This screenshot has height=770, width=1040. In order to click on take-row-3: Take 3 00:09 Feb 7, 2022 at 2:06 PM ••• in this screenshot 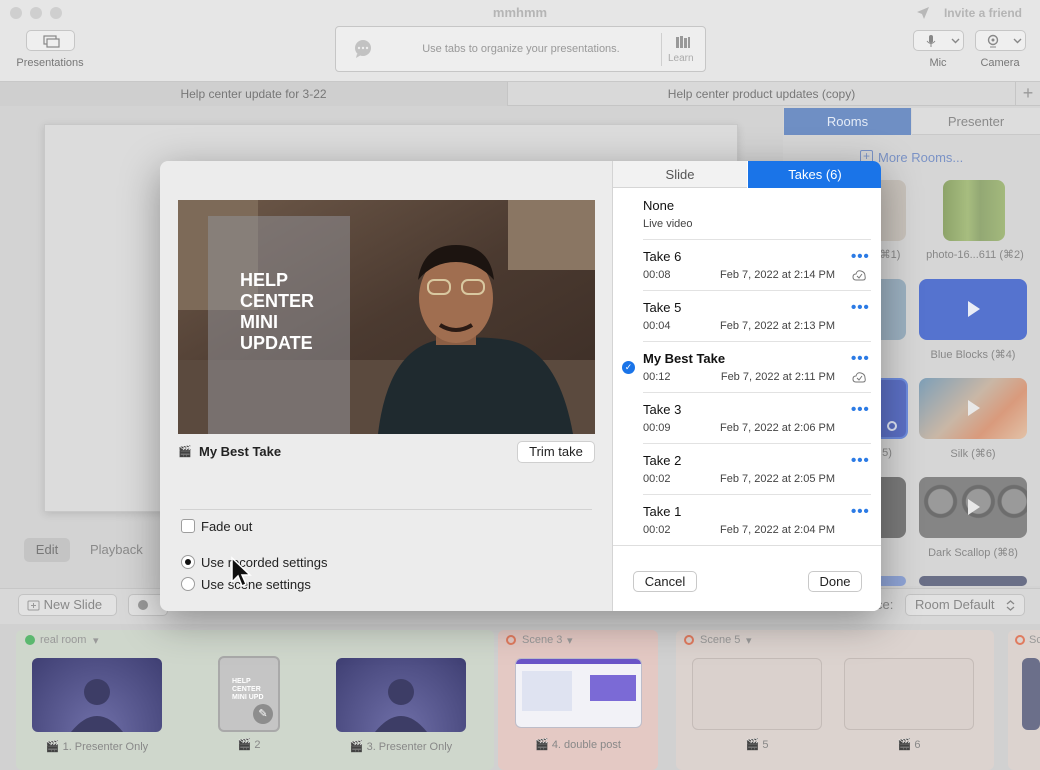, I will do `click(747, 421)`.